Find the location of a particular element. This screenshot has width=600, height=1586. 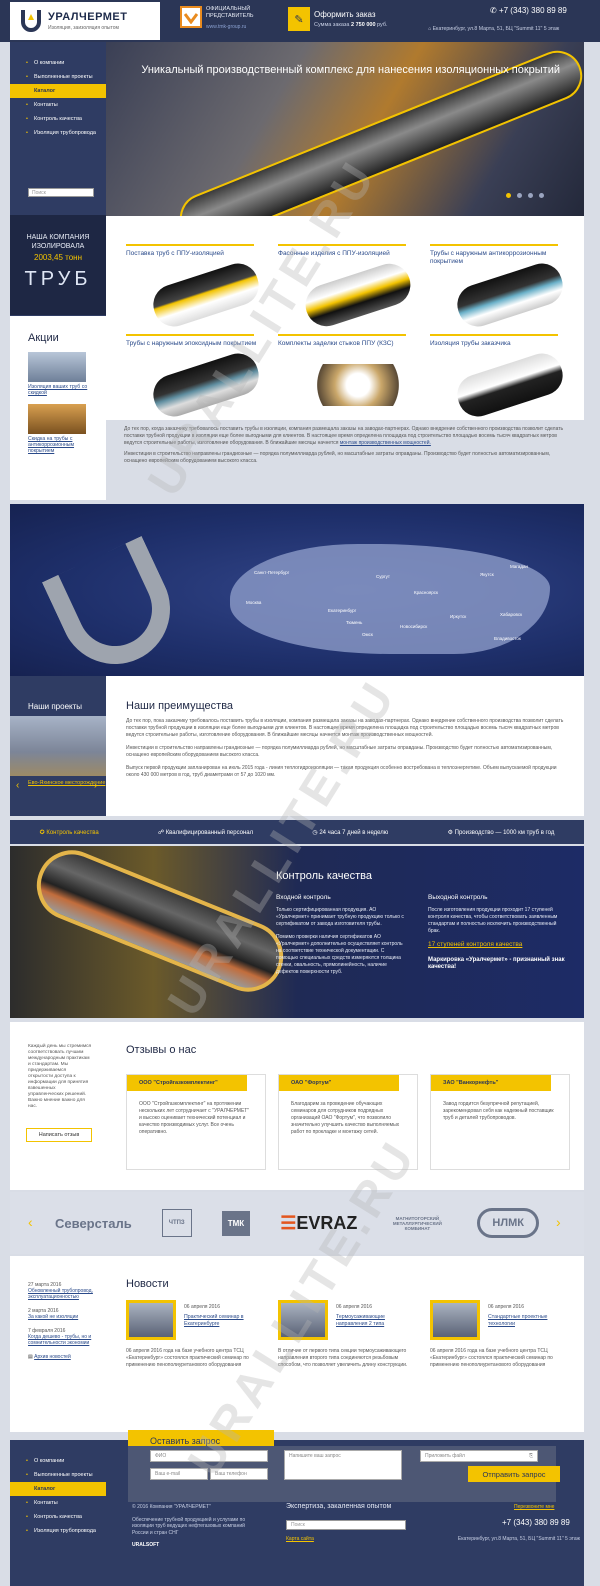

catalog-card-title: Поставка труб с ППУ-изоляцией is located at coordinates (196, 250).